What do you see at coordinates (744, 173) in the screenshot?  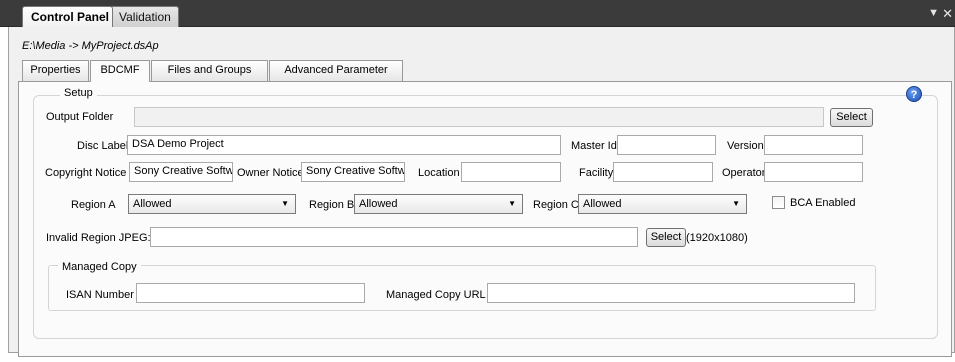 I see `operator-label: Operator` at bounding box center [744, 173].